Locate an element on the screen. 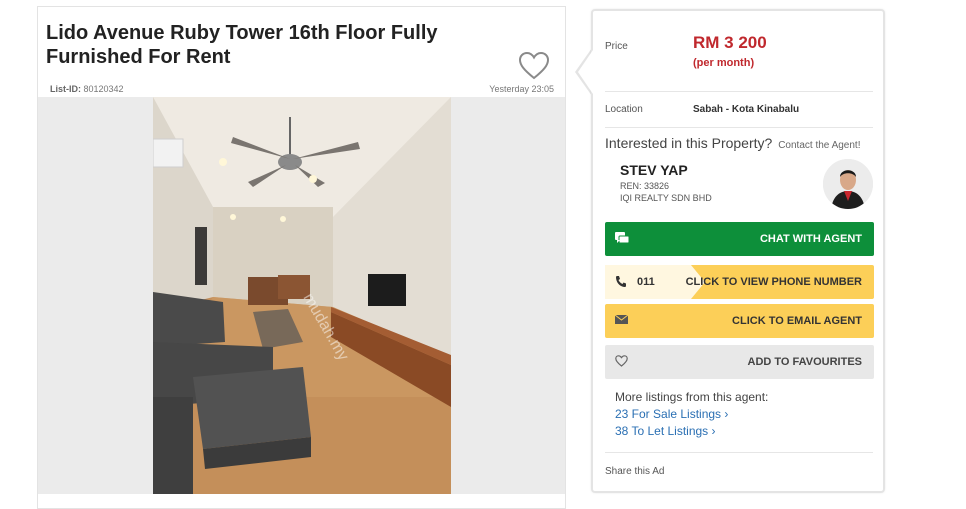  chat-button-label: CHAT WITH AGENT is located at coordinates (810, 239).